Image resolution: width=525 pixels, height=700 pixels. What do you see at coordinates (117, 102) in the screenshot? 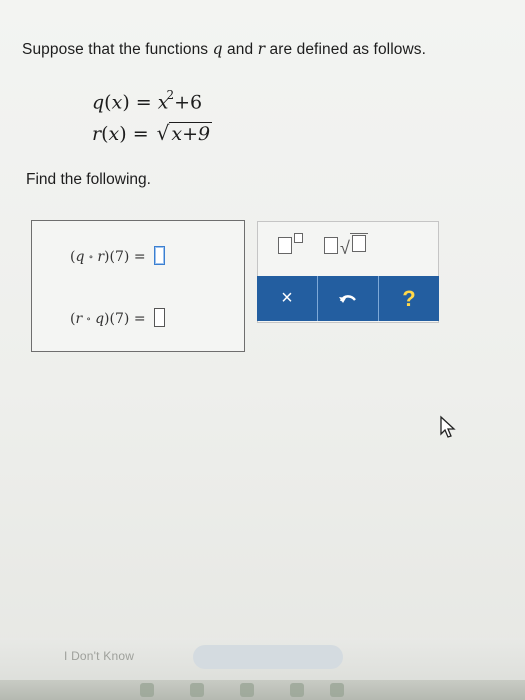
I see `q-variable: x` at bounding box center [117, 102].